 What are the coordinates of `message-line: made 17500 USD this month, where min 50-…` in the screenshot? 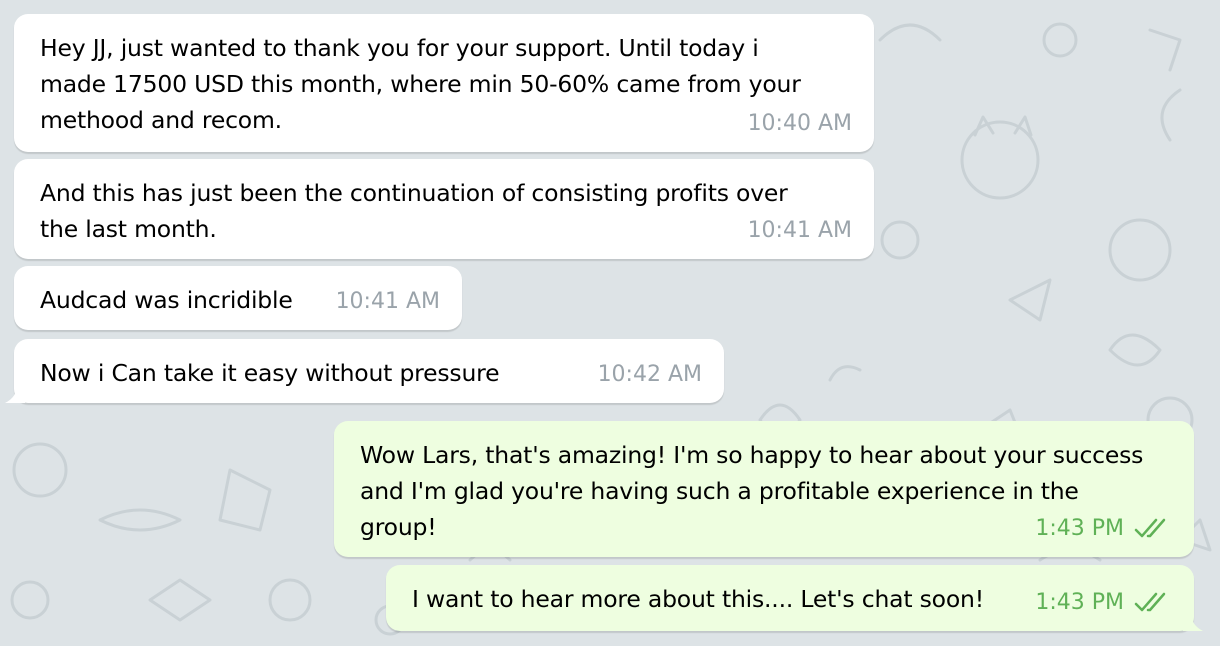 It's located at (420, 84).